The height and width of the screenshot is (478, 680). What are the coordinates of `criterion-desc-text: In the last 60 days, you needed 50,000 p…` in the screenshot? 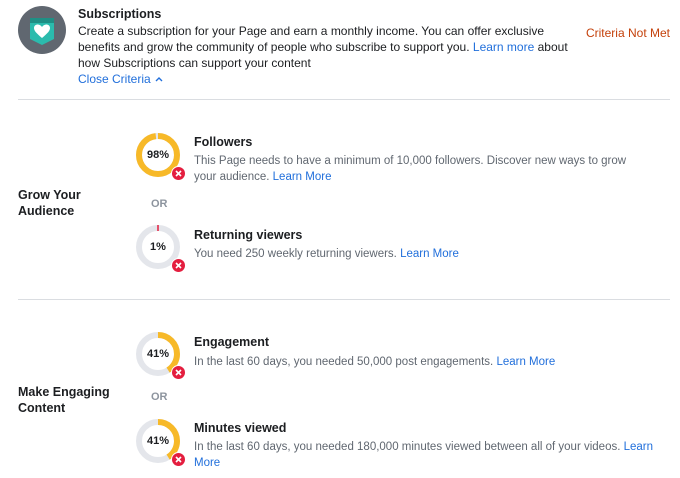 It's located at (344, 362).